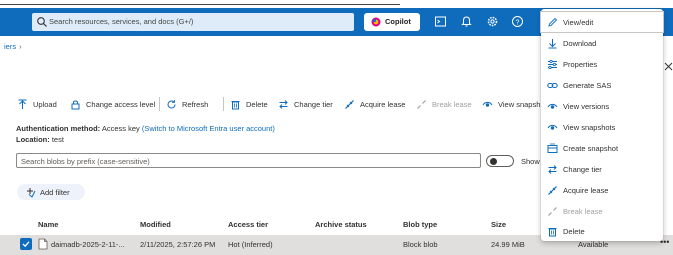 This screenshot has width=673, height=255. What do you see at coordinates (248, 160) in the screenshot?
I see `blob-prefix-search-input: Search blobs by prefix (case-sensitive)` at bounding box center [248, 160].